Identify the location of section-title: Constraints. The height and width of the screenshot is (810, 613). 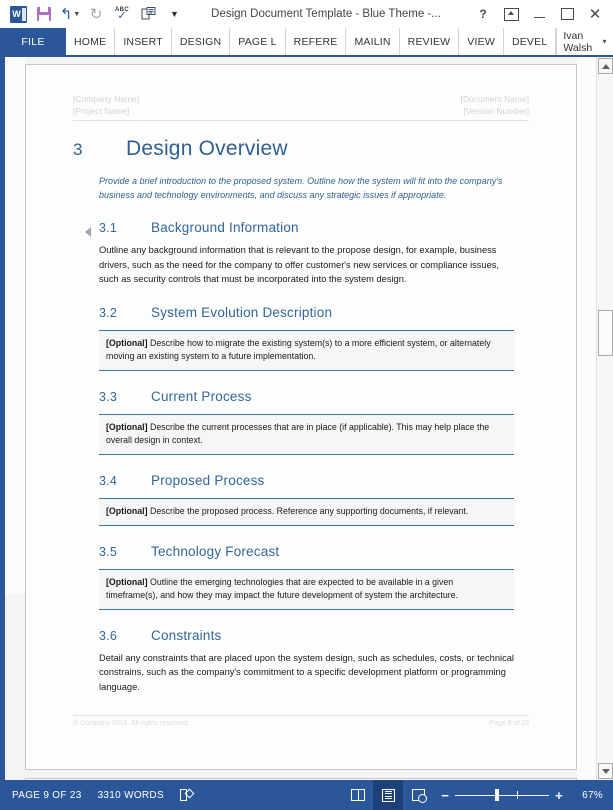
(186, 635).